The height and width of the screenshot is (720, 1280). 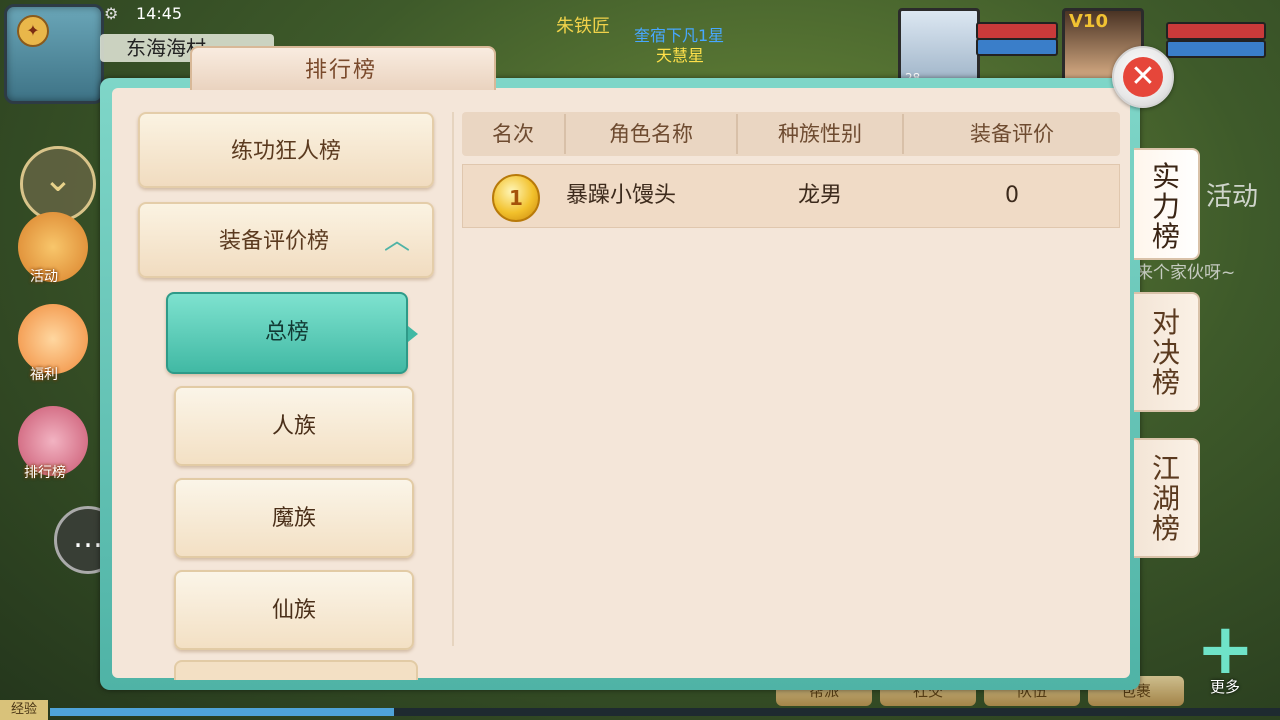 I want to click on equipment-score-cell: 0, so click(x=1012, y=195).